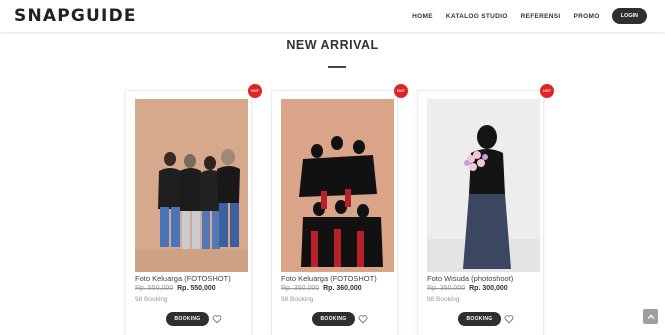  I want to click on nav-katalog-studio: KATALOG STUDIO, so click(477, 16).